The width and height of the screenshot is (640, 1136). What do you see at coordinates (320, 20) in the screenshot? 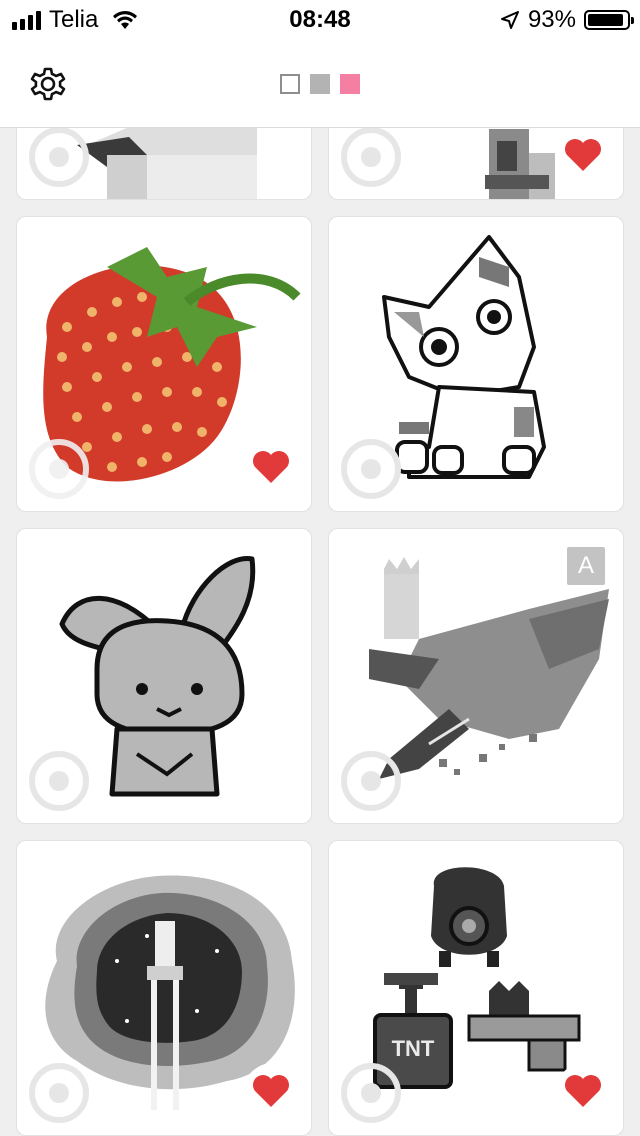
I see `status-bar: Telia 08:48 93%` at bounding box center [320, 20].